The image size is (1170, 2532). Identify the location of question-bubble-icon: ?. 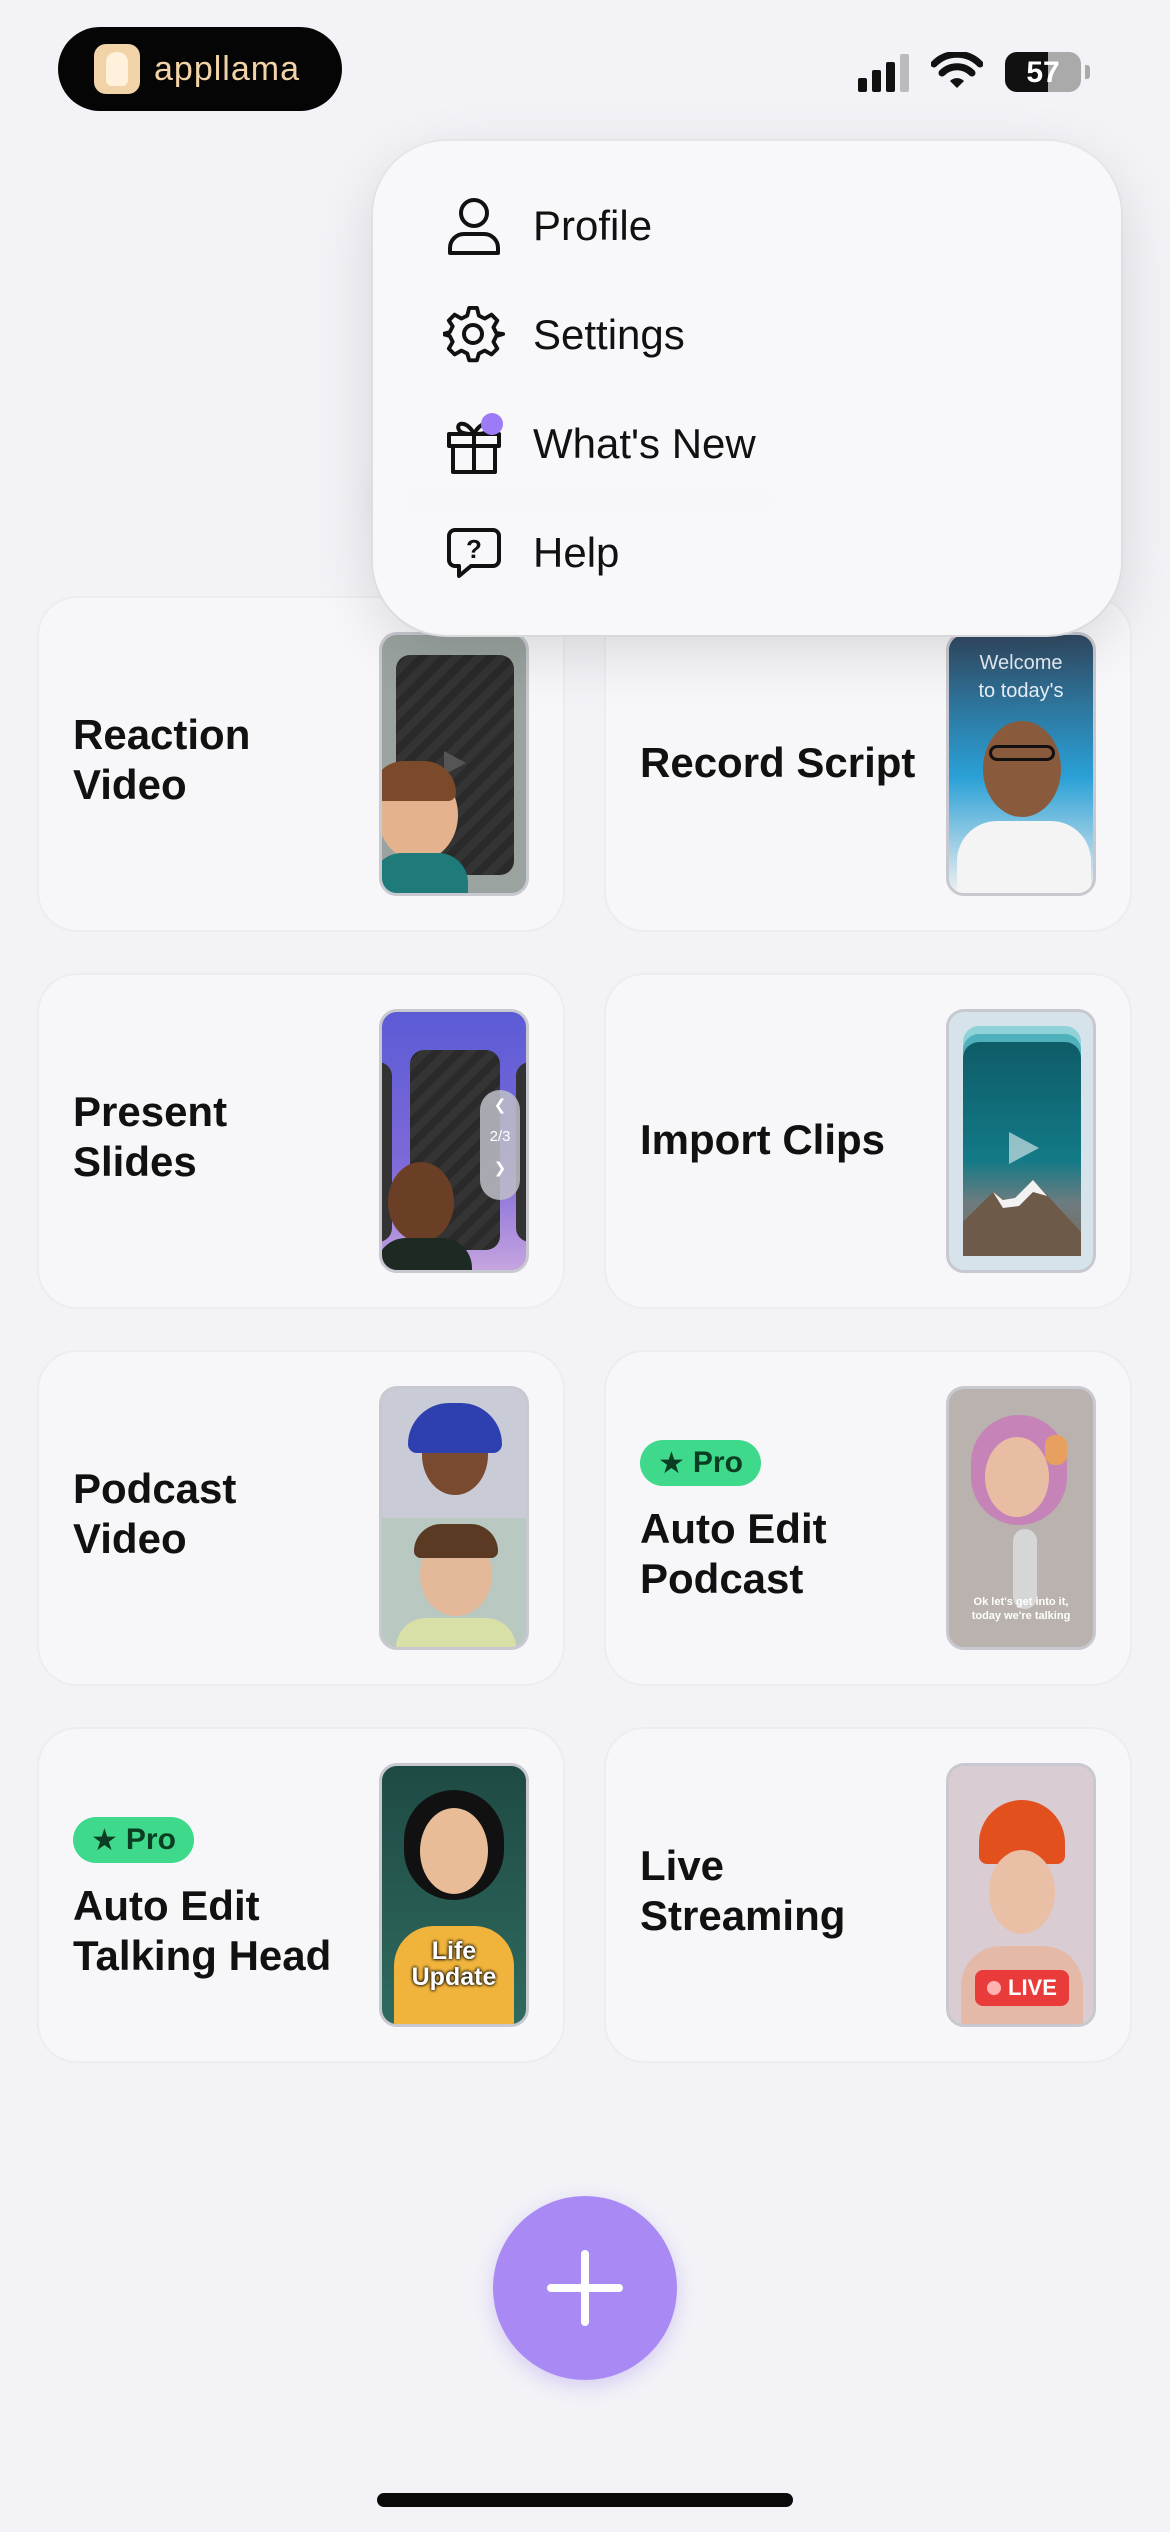
(474, 553).